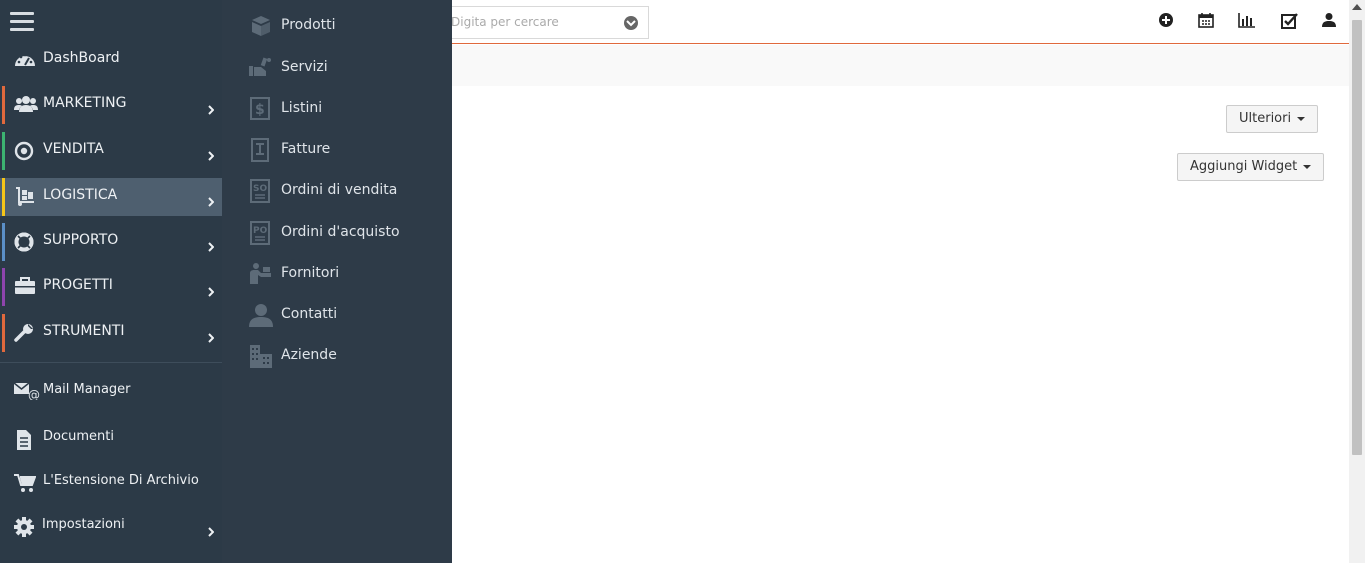 The image size is (1365, 563). I want to click on cart-icon, so click(25, 483).